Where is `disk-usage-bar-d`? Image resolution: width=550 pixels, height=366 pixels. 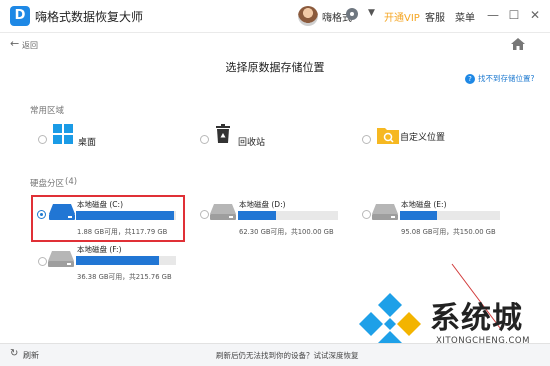
disk-usage-bar-d is located at coordinates (288, 215).